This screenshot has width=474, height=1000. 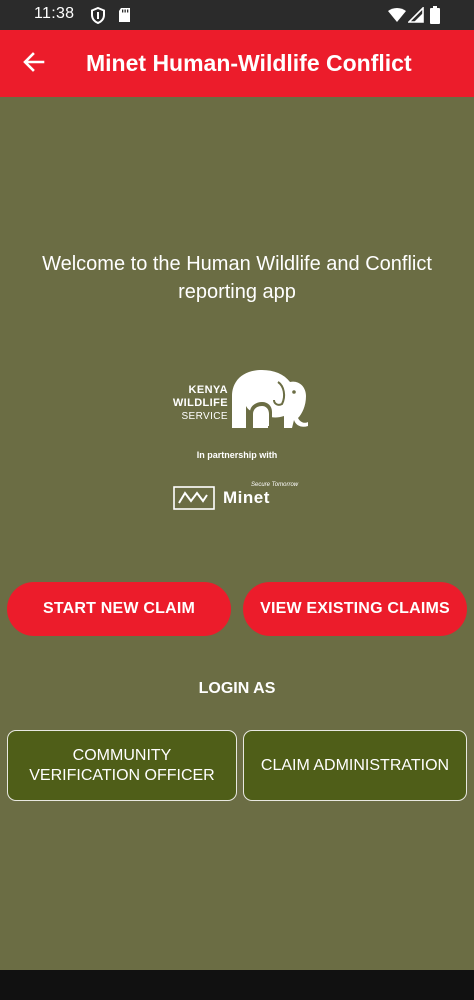 What do you see at coordinates (237, 688) in the screenshot?
I see `login-as-heading: LOGIN AS` at bounding box center [237, 688].